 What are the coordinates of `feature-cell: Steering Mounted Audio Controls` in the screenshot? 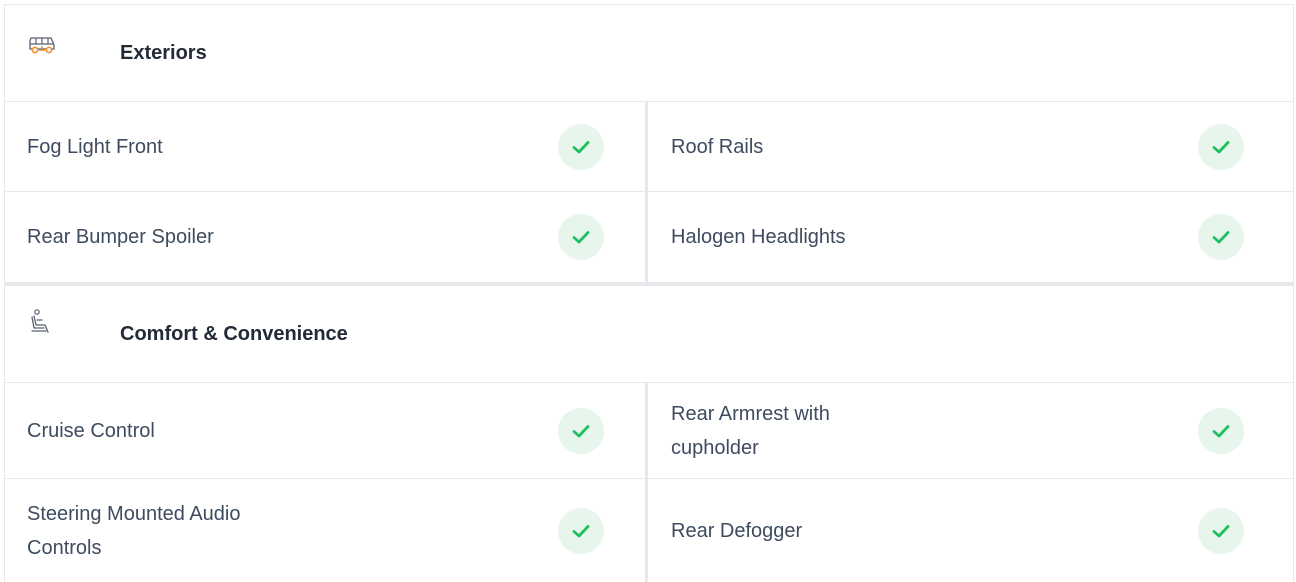 It's located at (326, 530).